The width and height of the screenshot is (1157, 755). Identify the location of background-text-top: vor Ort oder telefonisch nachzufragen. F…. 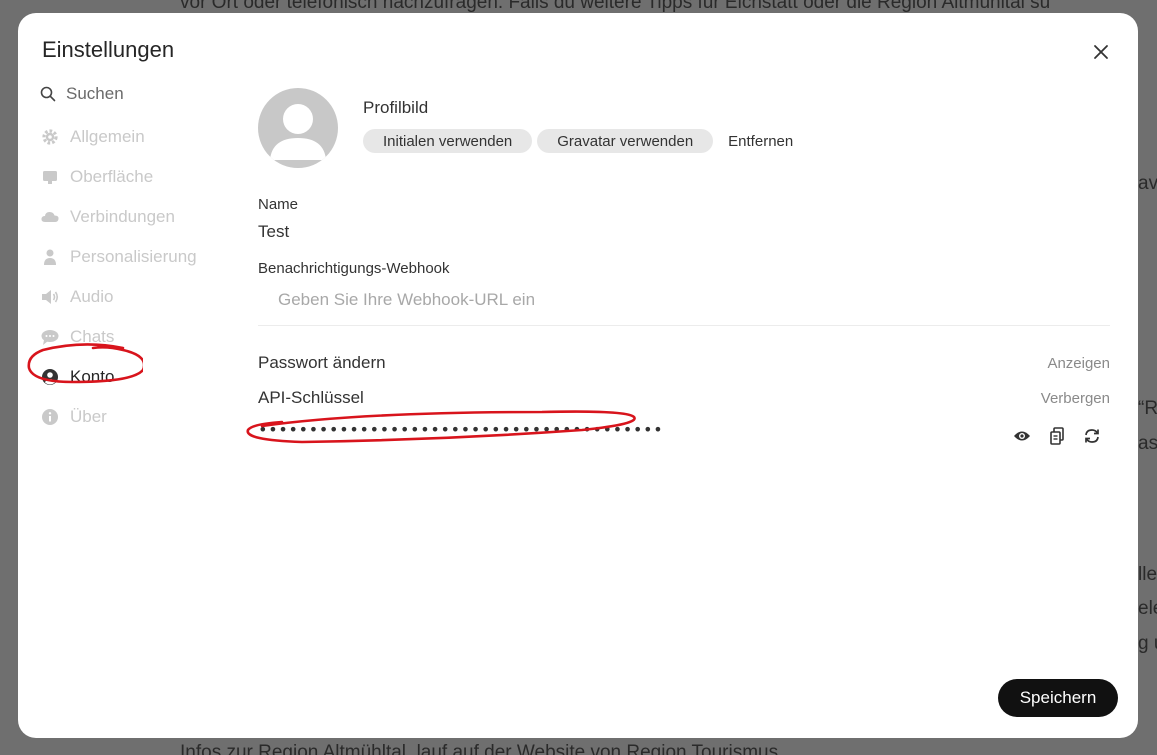
(615, 6).